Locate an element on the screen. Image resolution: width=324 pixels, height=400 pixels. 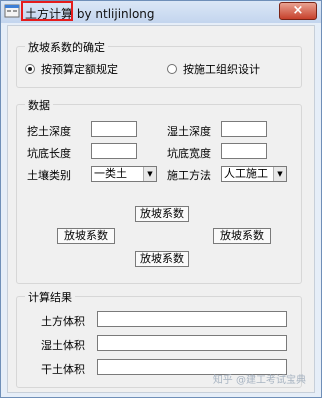
radio-construction-design: 按施工组织设计 is located at coordinates (213, 69).